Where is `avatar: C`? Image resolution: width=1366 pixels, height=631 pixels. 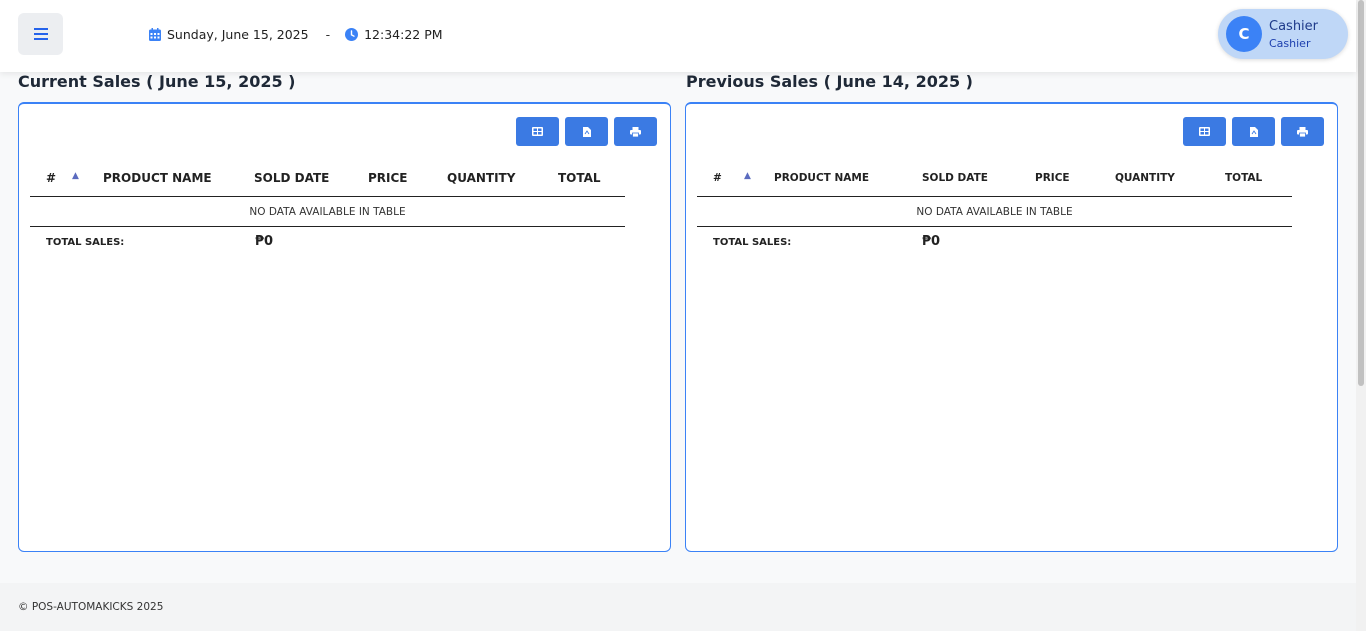 avatar: C is located at coordinates (1244, 34).